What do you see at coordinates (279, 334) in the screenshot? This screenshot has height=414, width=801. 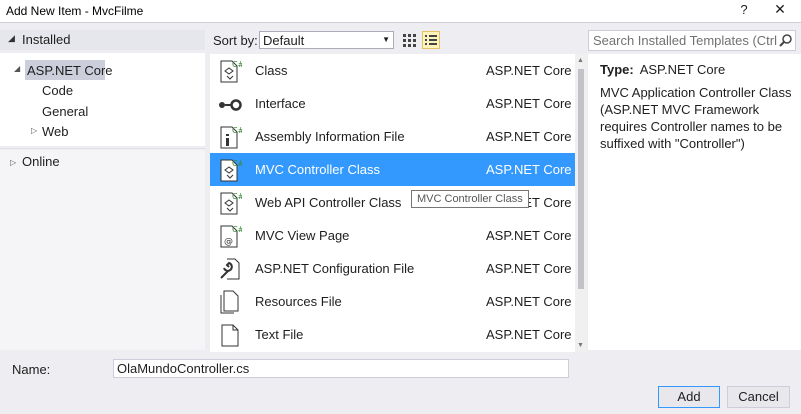 I see `template-name: Text File` at bounding box center [279, 334].